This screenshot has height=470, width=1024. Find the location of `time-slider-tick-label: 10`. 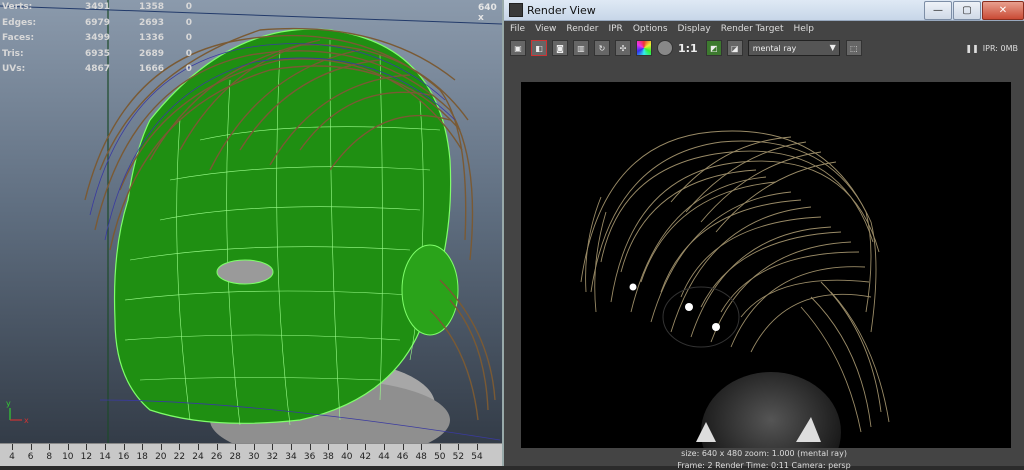

time-slider-tick-label: 10 is located at coordinates (68, 457).